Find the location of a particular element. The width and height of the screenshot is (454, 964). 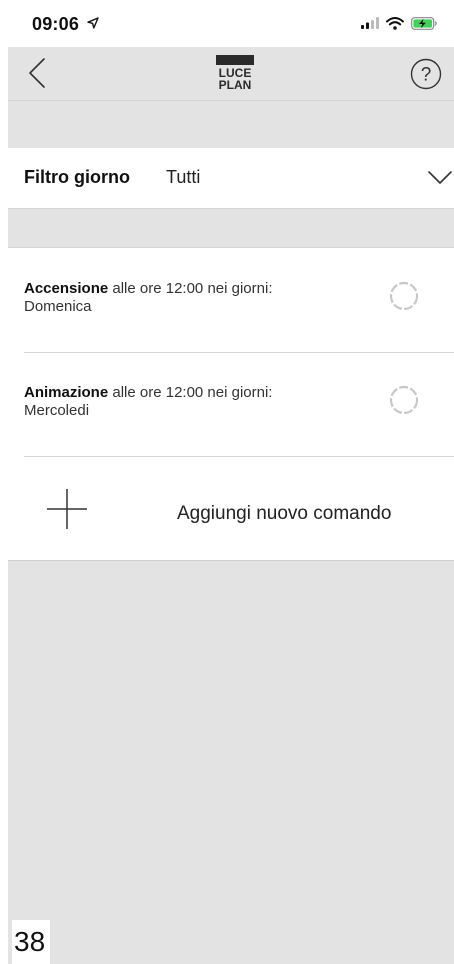

add-command-button: Aggiungi nuovo comando is located at coordinates (231, 508).